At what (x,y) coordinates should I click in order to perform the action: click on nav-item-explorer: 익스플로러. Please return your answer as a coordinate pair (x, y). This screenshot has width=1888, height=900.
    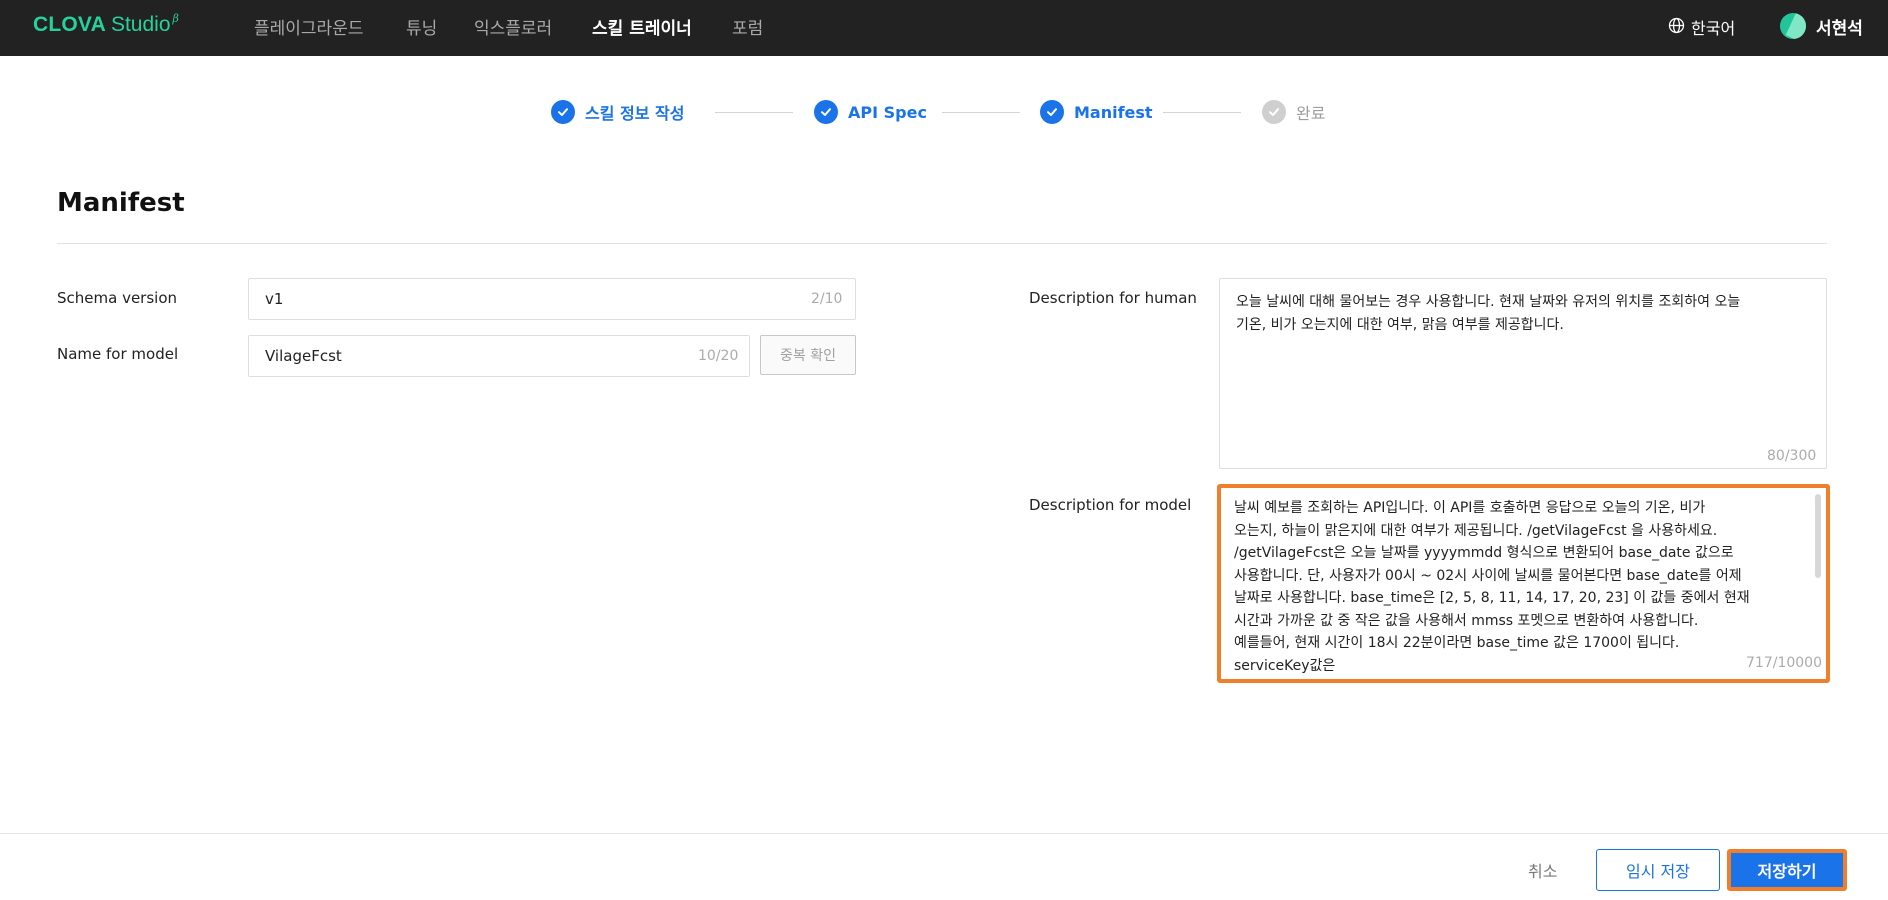
    Looking at the image, I should click on (513, 26).